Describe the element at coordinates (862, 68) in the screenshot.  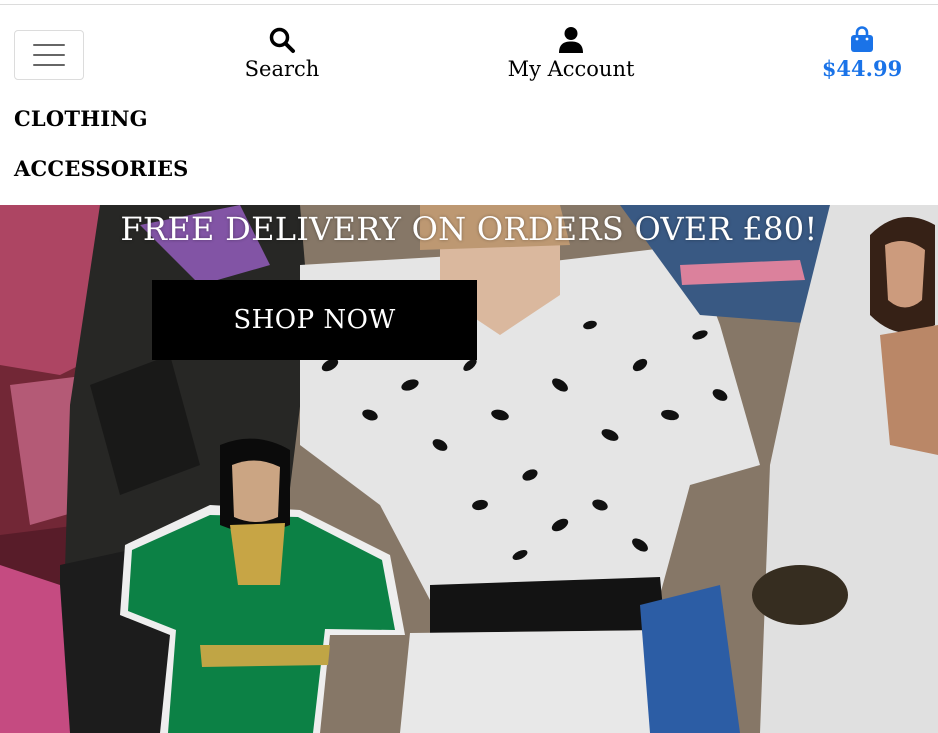
I see `cart-total: $44.99` at that location.